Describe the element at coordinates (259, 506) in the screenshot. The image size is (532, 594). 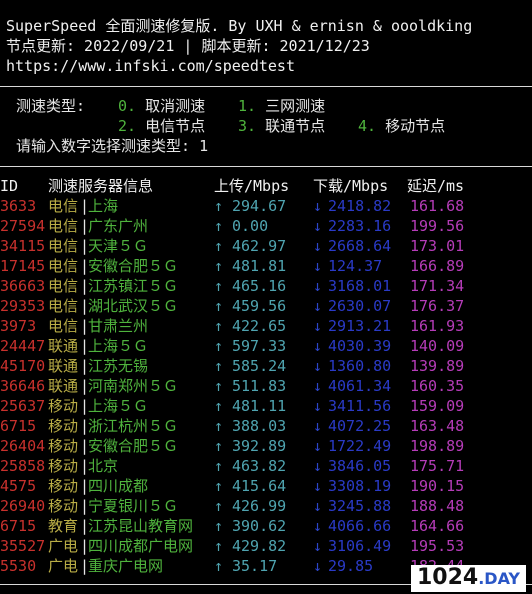
I see `row-upload: 426.99` at that location.